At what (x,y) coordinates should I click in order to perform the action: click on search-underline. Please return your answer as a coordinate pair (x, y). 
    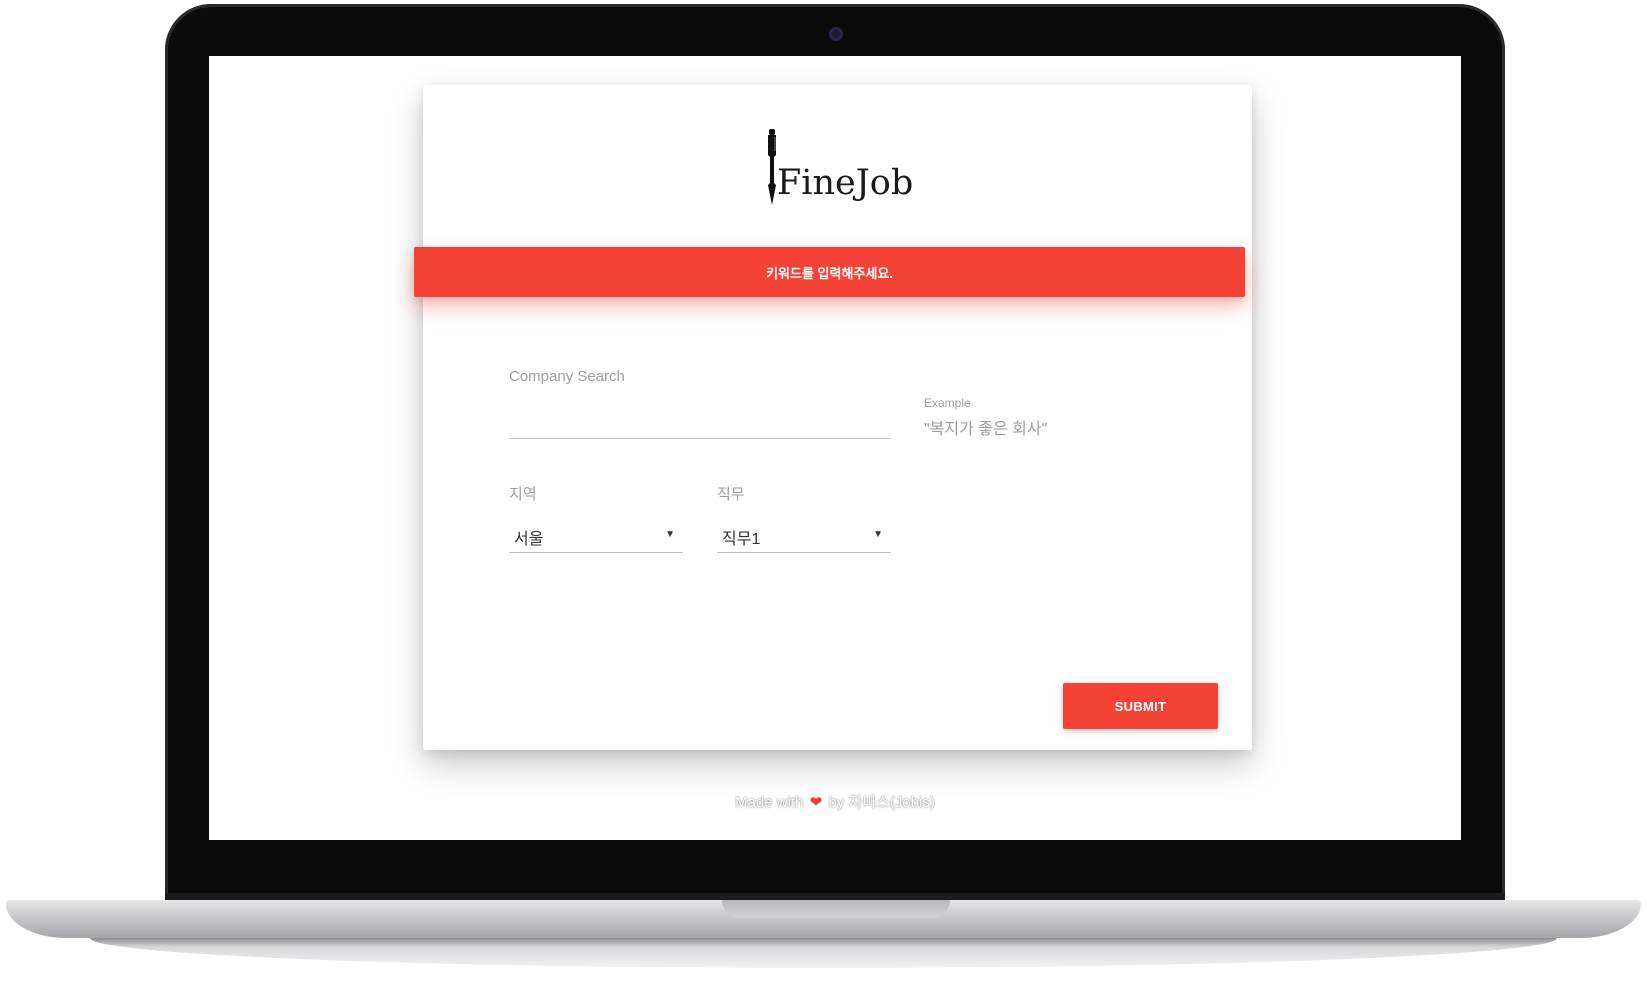
    Looking at the image, I should click on (700, 438).